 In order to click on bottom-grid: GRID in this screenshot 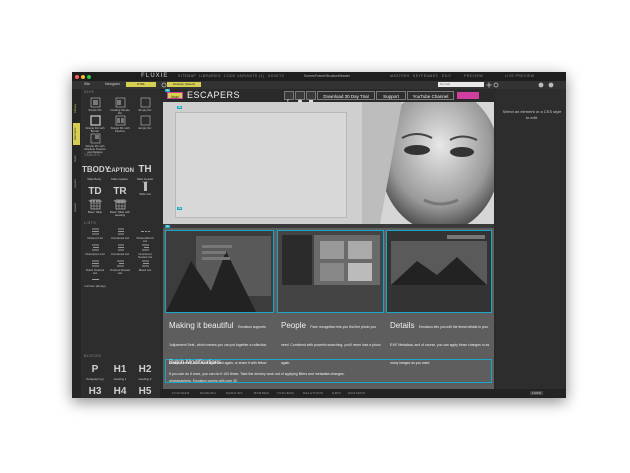, I will do `click(336, 393)`.